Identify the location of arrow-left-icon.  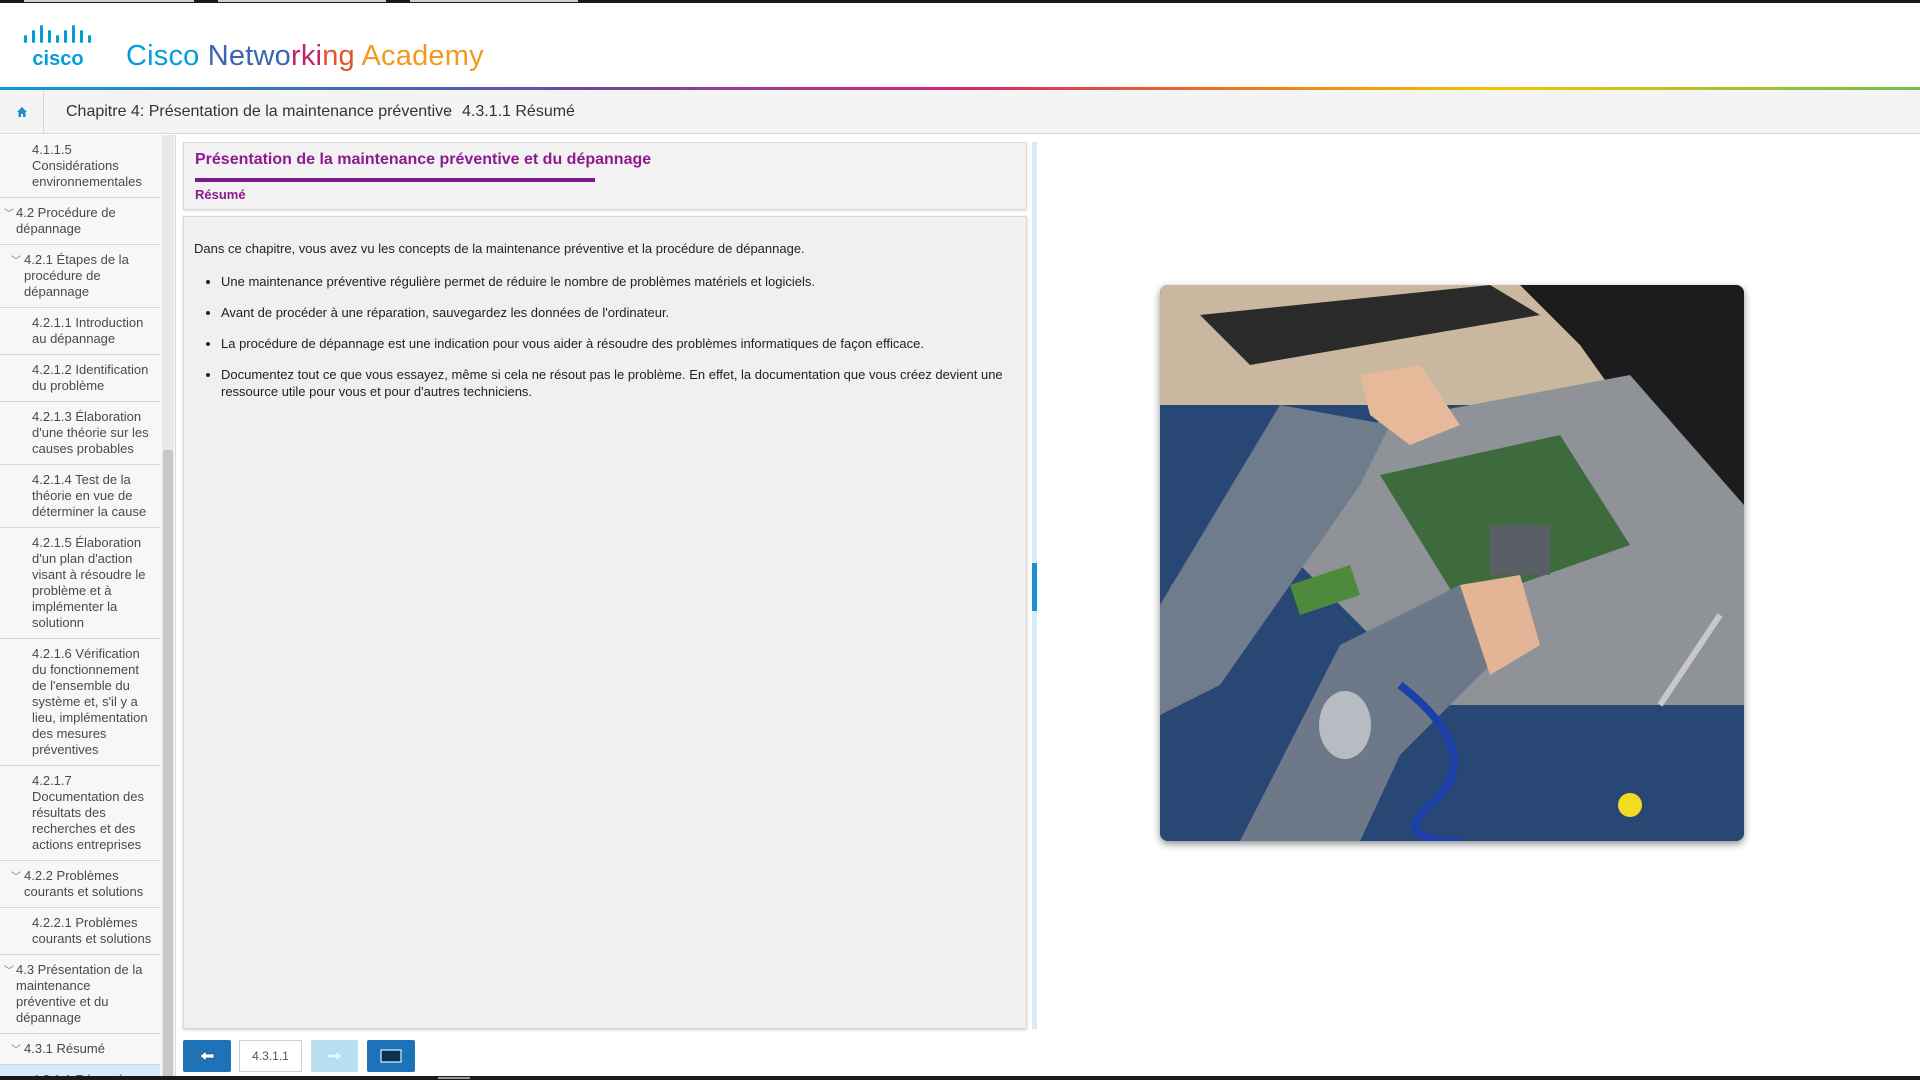
(207, 1056).